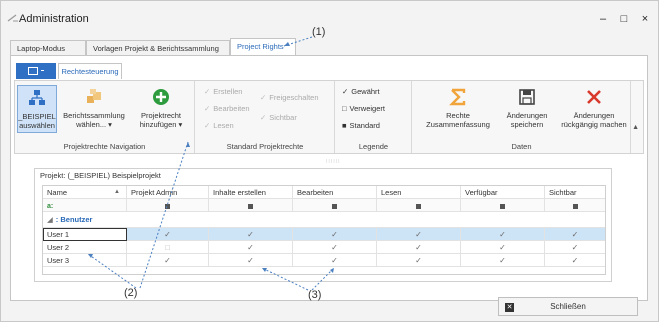  Describe the element at coordinates (315, 295) in the screenshot. I see `annotation-label-3: (3)` at that location.